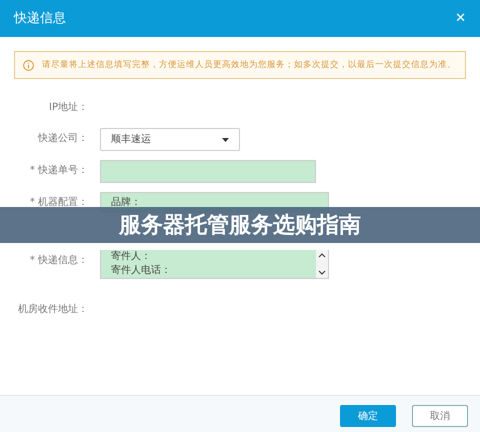 This screenshot has height=432, width=480. What do you see at coordinates (170, 139) in the screenshot?
I see `select-field: 顺丰速运` at bounding box center [170, 139].